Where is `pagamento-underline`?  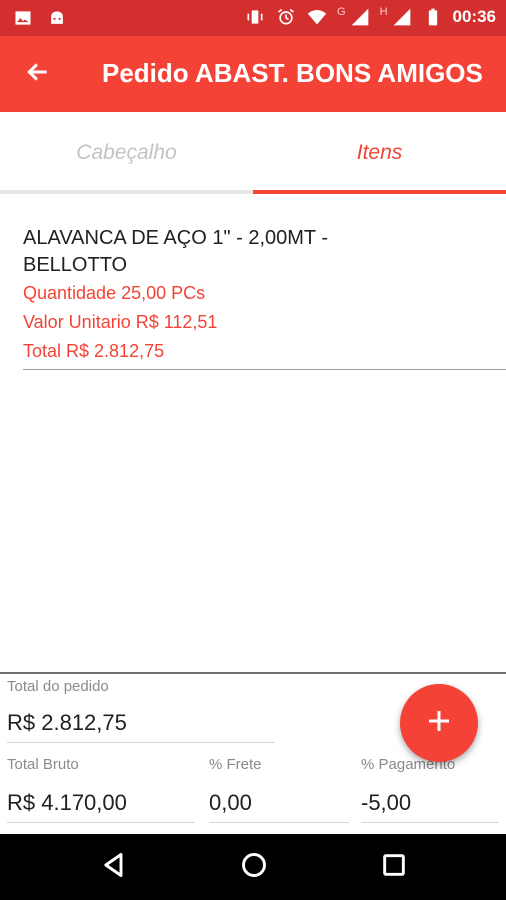
pagamento-underline is located at coordinates (430, 822).